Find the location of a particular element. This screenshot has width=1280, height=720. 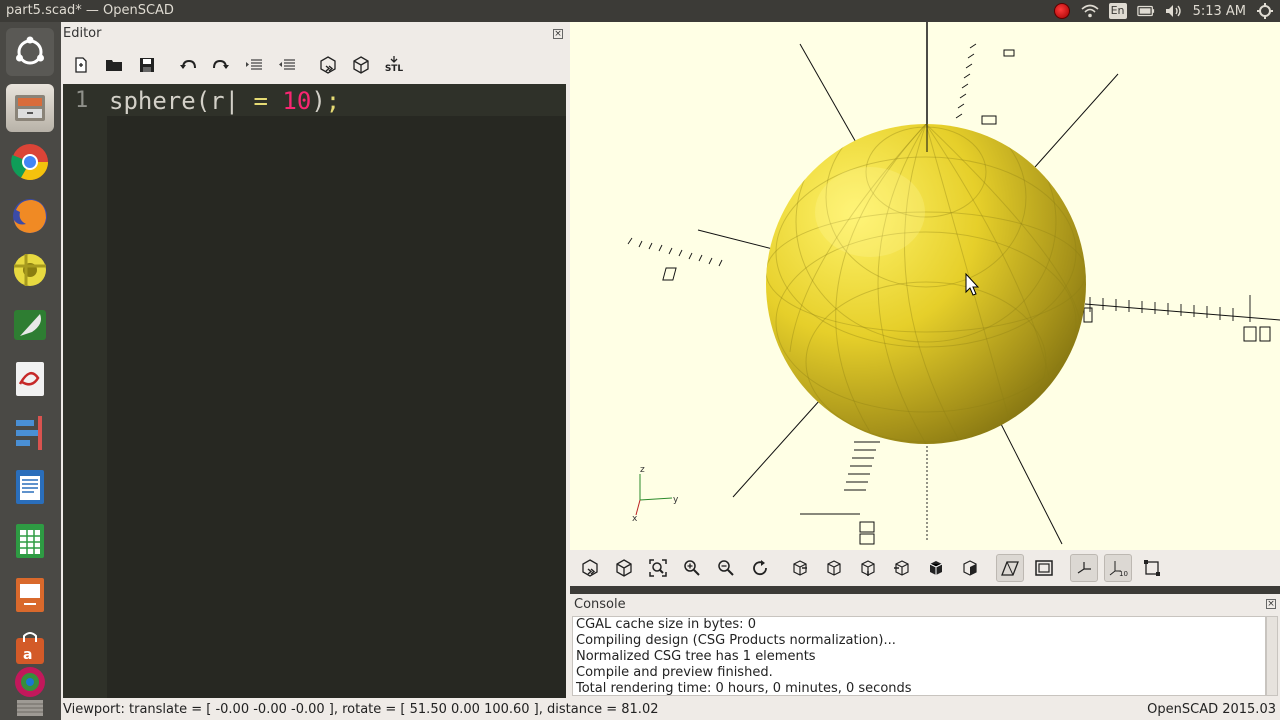

view-bottom-icon is located at coordinates (868, 568).